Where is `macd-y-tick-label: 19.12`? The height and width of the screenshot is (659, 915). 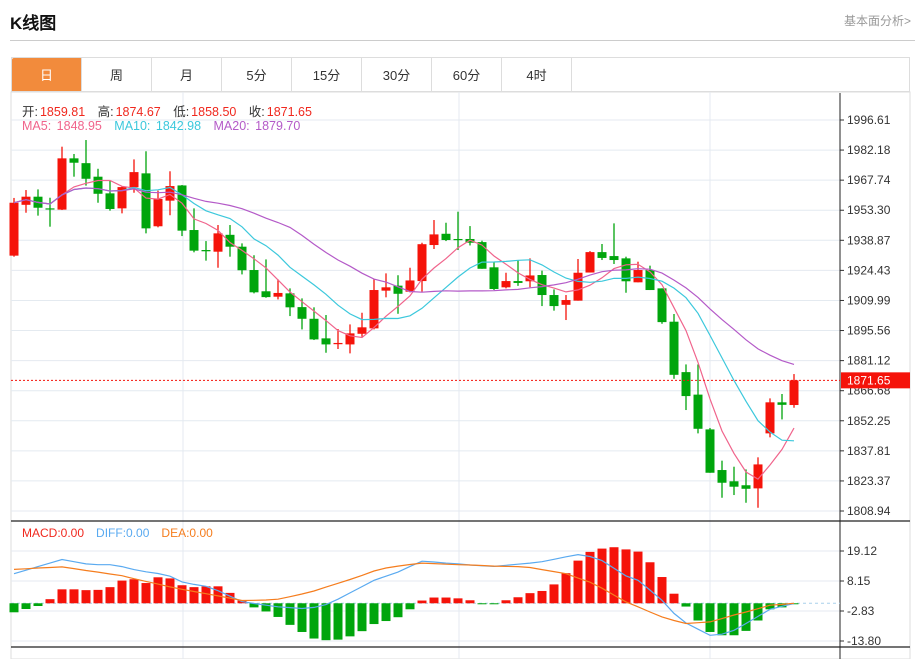 macd-y-tick-label: 19.12 is located at coordinates (862, 551).